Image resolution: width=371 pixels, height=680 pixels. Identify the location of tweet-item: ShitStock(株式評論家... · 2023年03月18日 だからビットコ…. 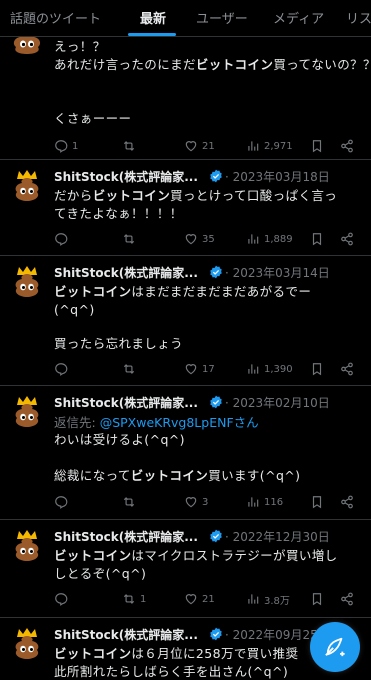
(185, 208).